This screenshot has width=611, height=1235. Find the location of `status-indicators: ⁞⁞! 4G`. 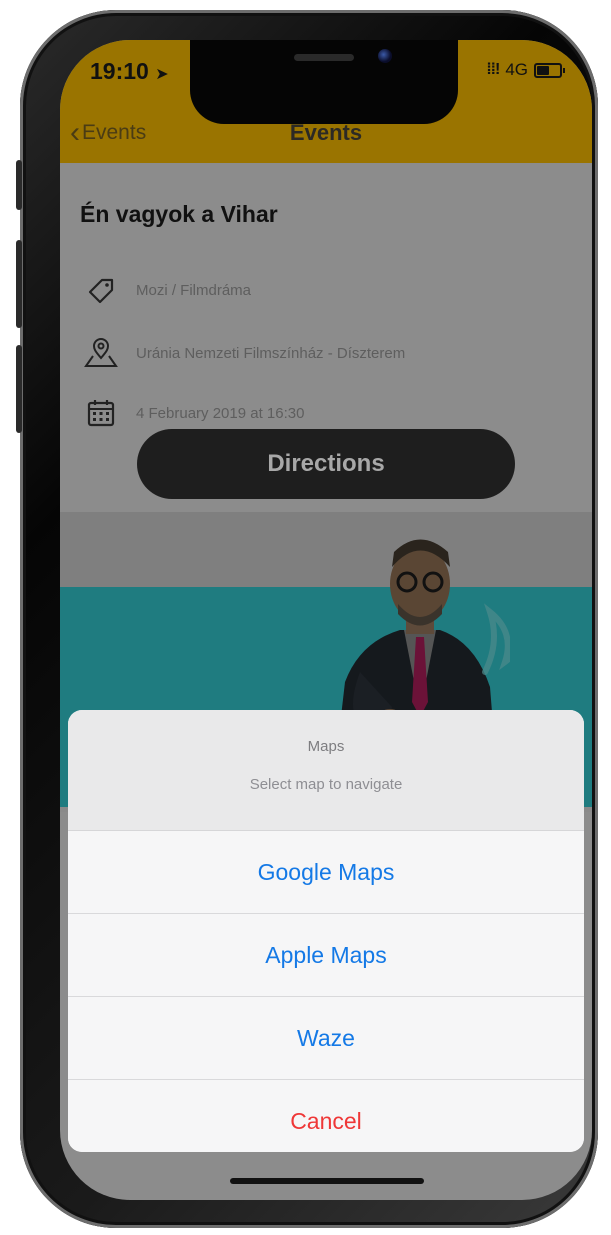

status-indicators: ⁞⁞! 4G is located at coordinates (525, 70).